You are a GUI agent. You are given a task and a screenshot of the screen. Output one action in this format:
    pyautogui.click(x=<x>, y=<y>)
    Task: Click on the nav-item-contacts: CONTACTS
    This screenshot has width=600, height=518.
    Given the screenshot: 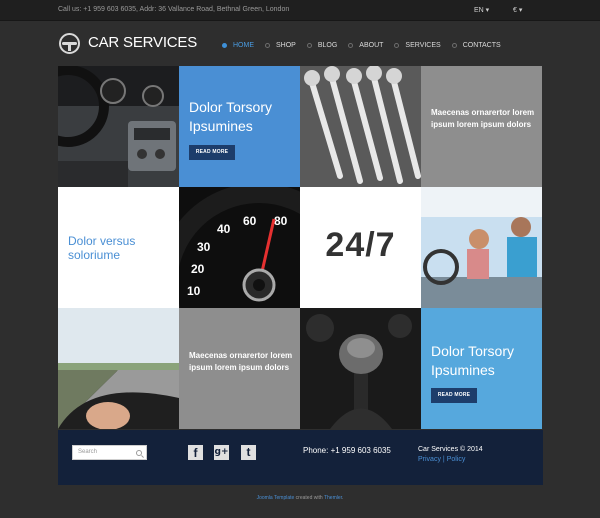 What is the action you would take?
    pyautogui.click(x=476, y=45)
    